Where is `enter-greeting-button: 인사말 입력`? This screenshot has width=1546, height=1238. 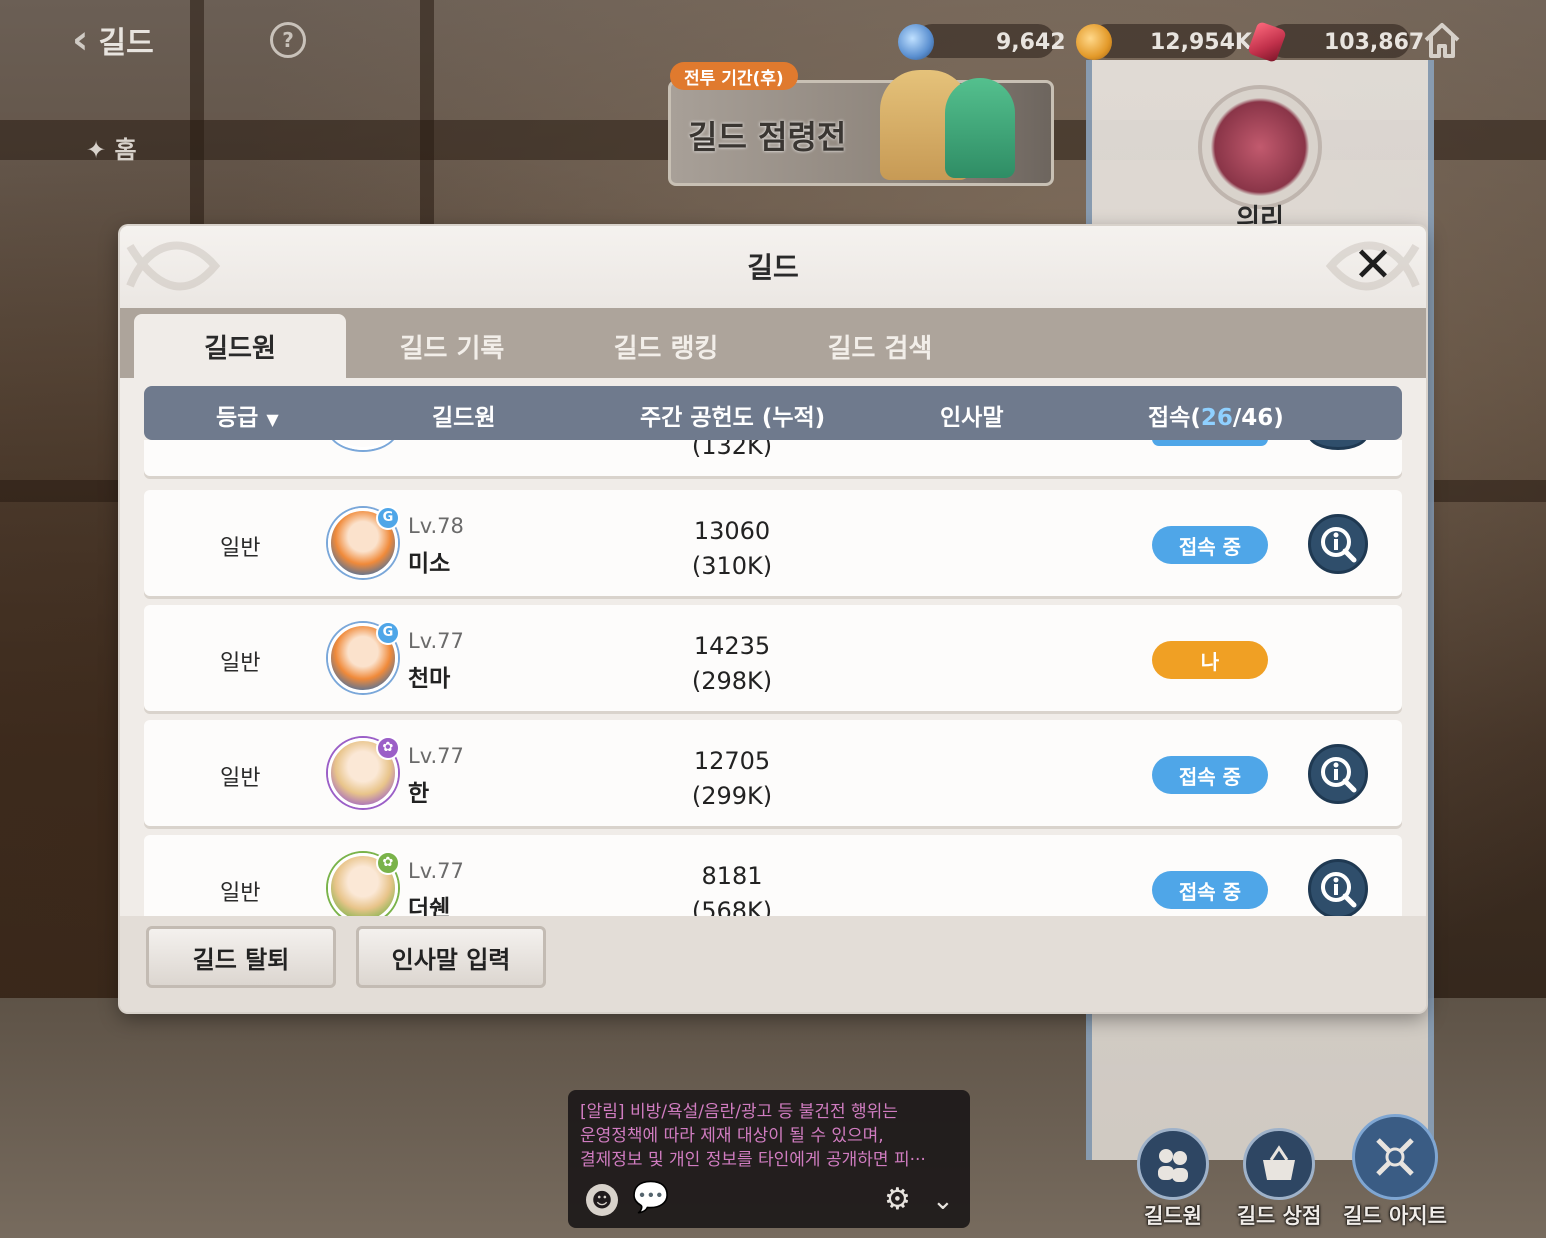
enter-greeting-button: 인사말 입력 is located at coordinates (451, 957).